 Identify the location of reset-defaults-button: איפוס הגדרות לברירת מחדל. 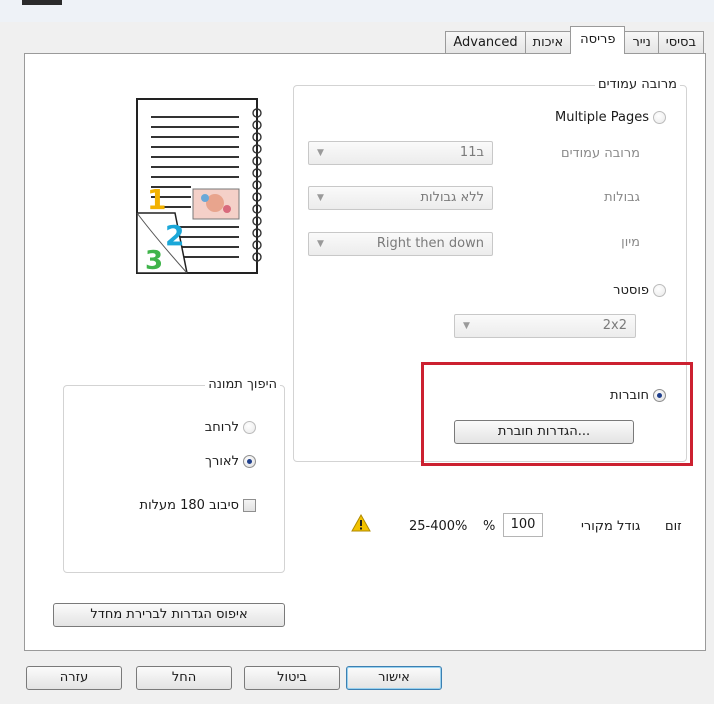
(169, 615).